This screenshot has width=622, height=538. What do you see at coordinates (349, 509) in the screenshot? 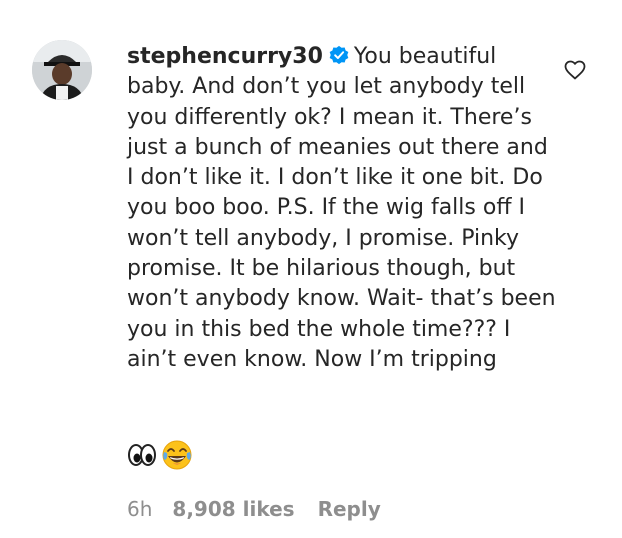
I see `reply-button: Reply` at bounding box center [349, 509].